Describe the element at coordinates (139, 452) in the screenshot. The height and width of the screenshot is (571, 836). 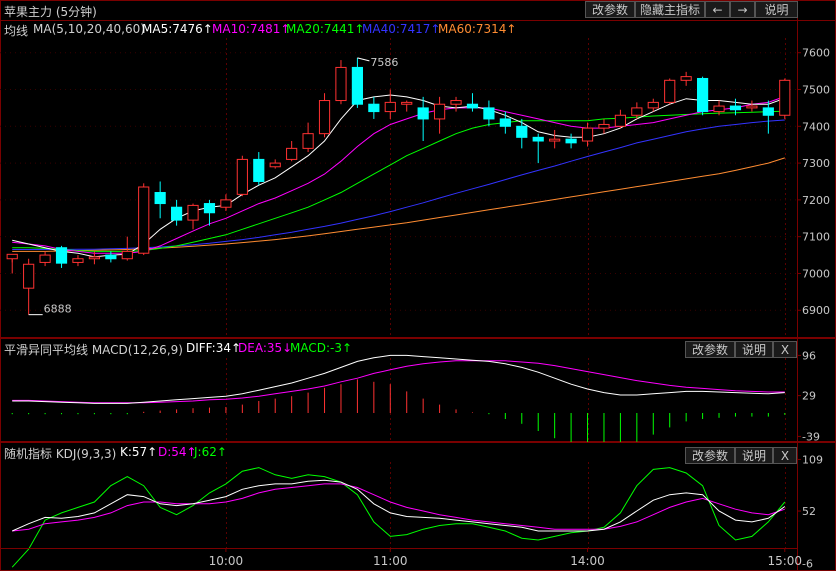
I see `kdj-k-value: K:57↑` at that location.